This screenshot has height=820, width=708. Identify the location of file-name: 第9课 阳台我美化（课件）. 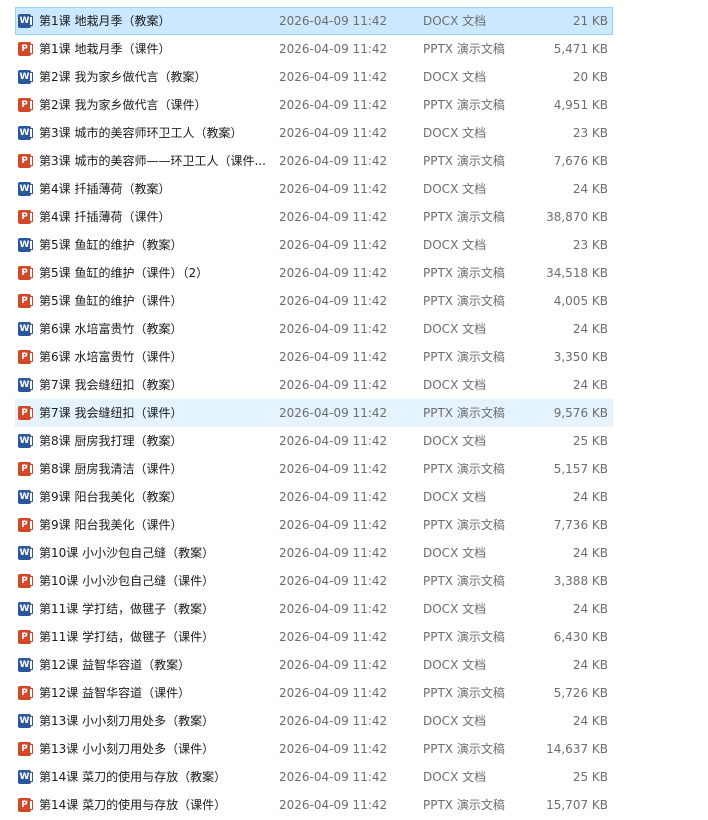
(111, 525).